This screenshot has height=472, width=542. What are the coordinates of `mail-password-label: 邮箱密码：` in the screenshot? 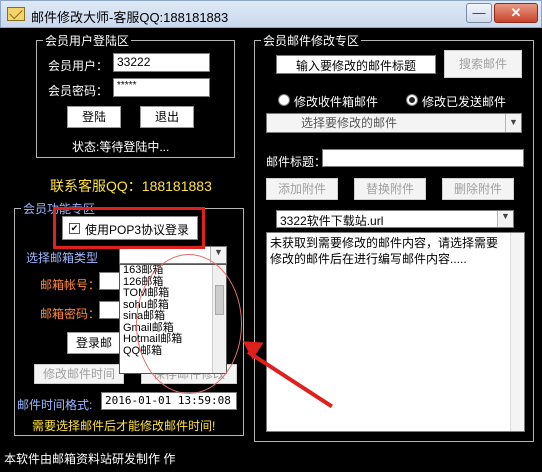 It's located at (70, 314).